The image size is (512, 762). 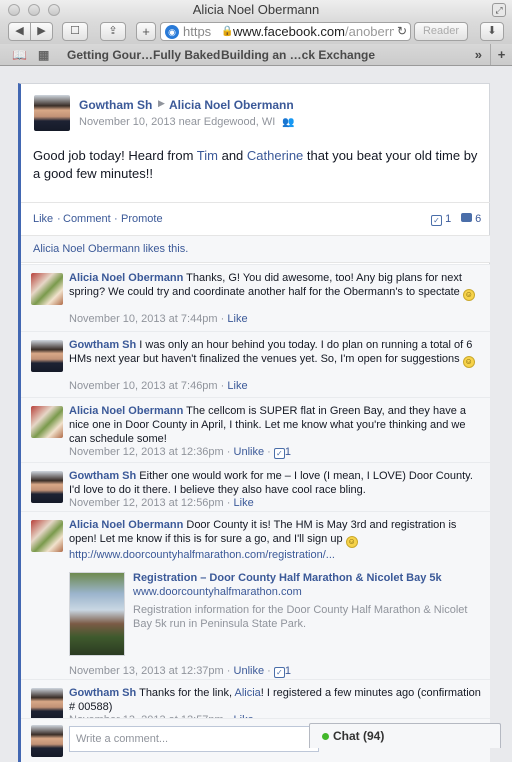 What do you see at coordinates (441, 31) in the screenshot?
I see `reader-button: Reader` at bounding box center [441, 31].